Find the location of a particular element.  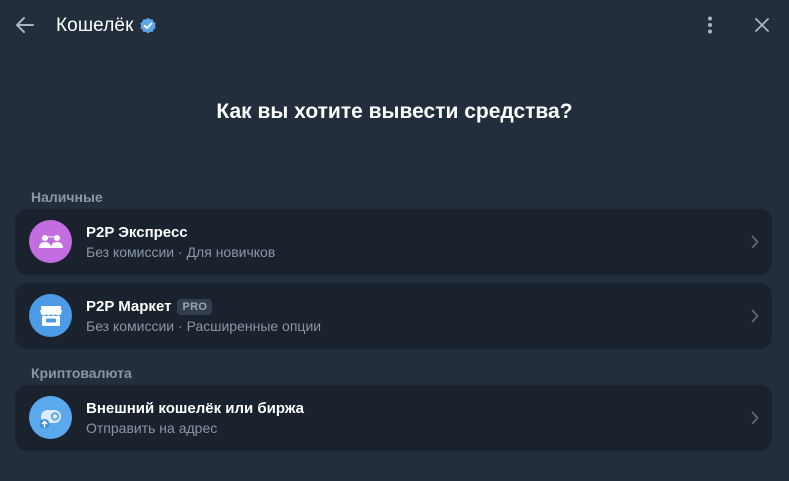

more-options-button is located at coordinates (710, 25).